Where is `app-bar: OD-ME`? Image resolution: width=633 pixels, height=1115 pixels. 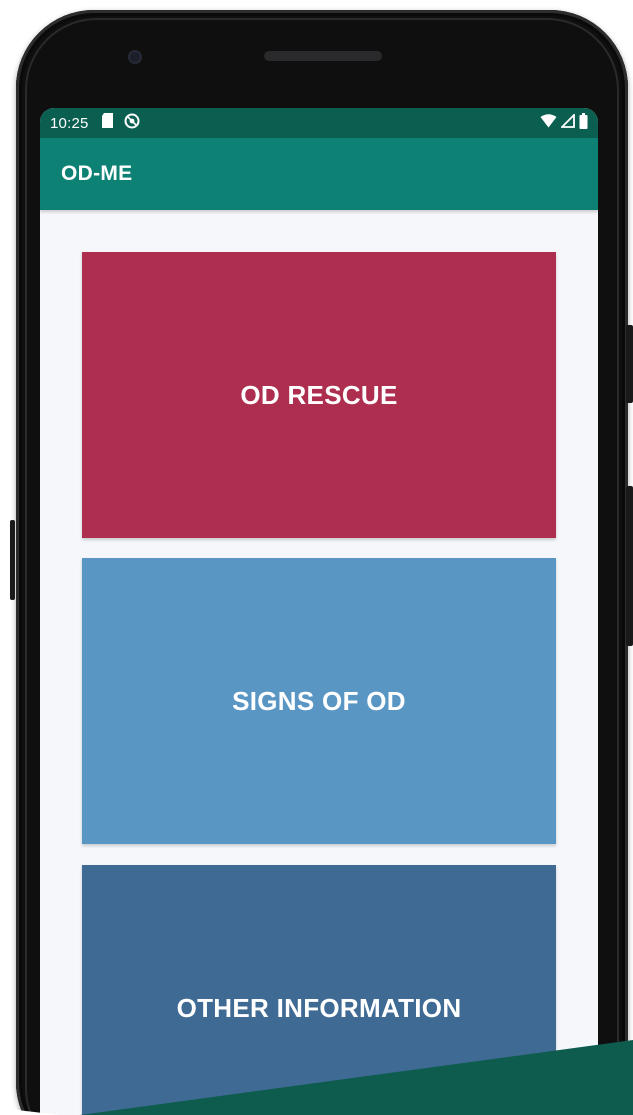 app-bar: OD-ME is located at coordinates (319, 174).